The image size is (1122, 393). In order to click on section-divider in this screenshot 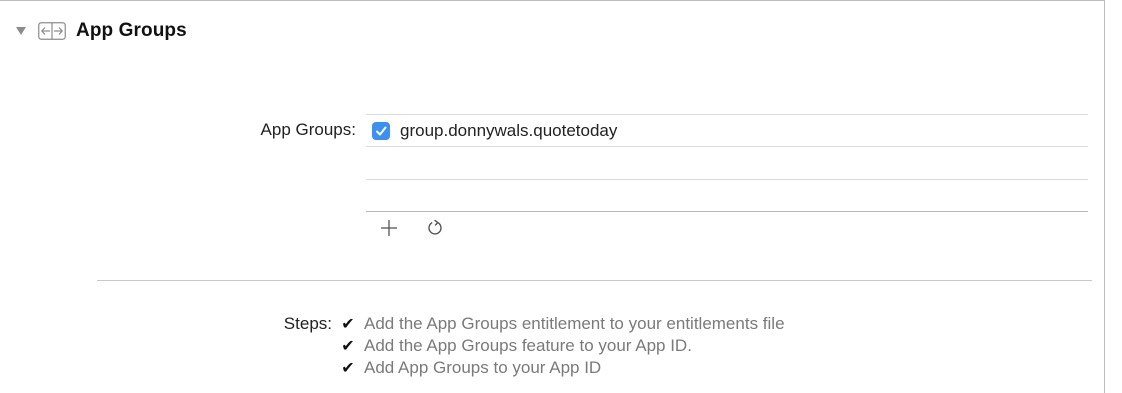, I will do `click(594, 280)`.